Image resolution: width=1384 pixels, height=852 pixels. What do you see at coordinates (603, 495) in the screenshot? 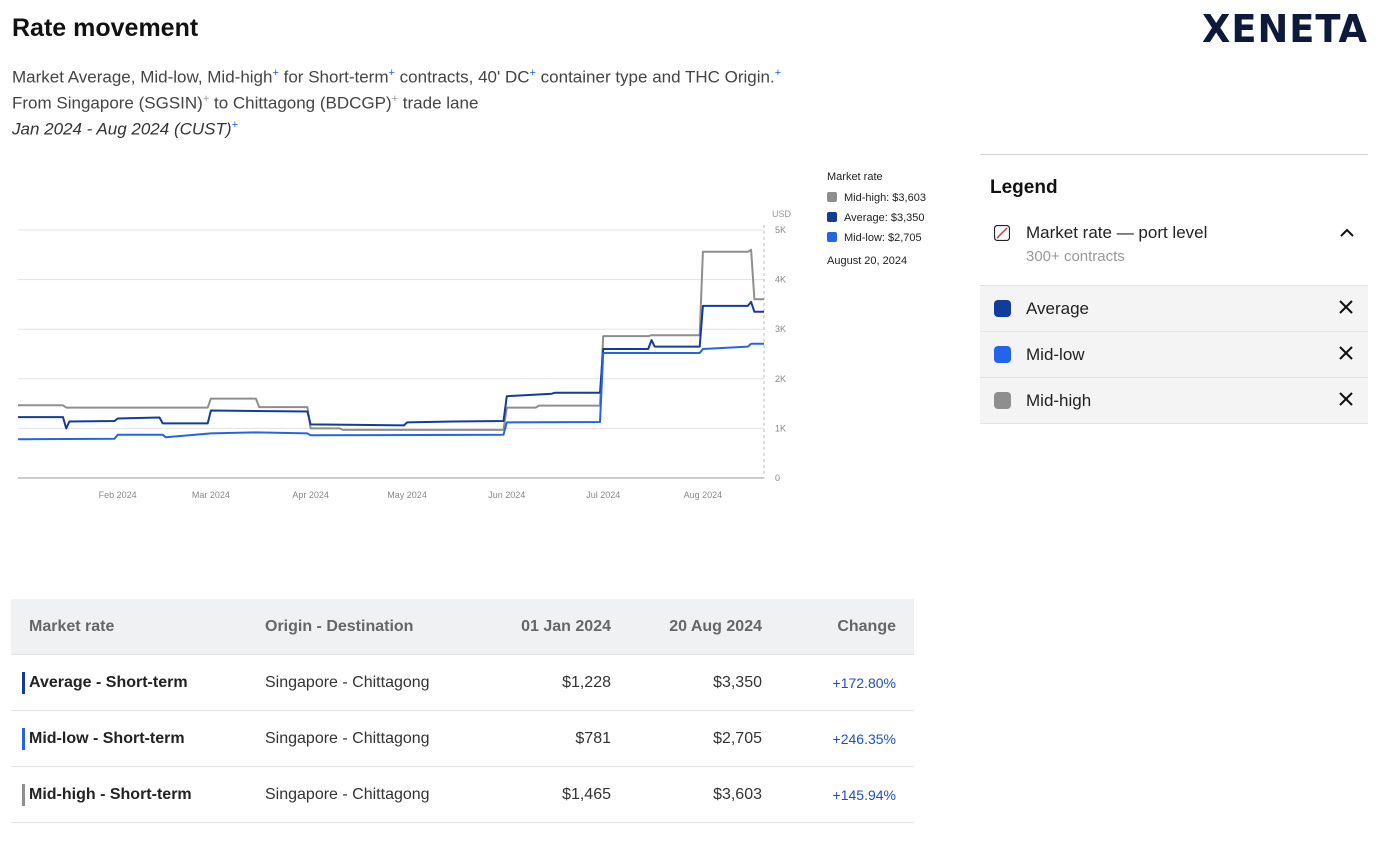
I see `x-tick-label: Jul 2024` at bounding box center [603, 495].